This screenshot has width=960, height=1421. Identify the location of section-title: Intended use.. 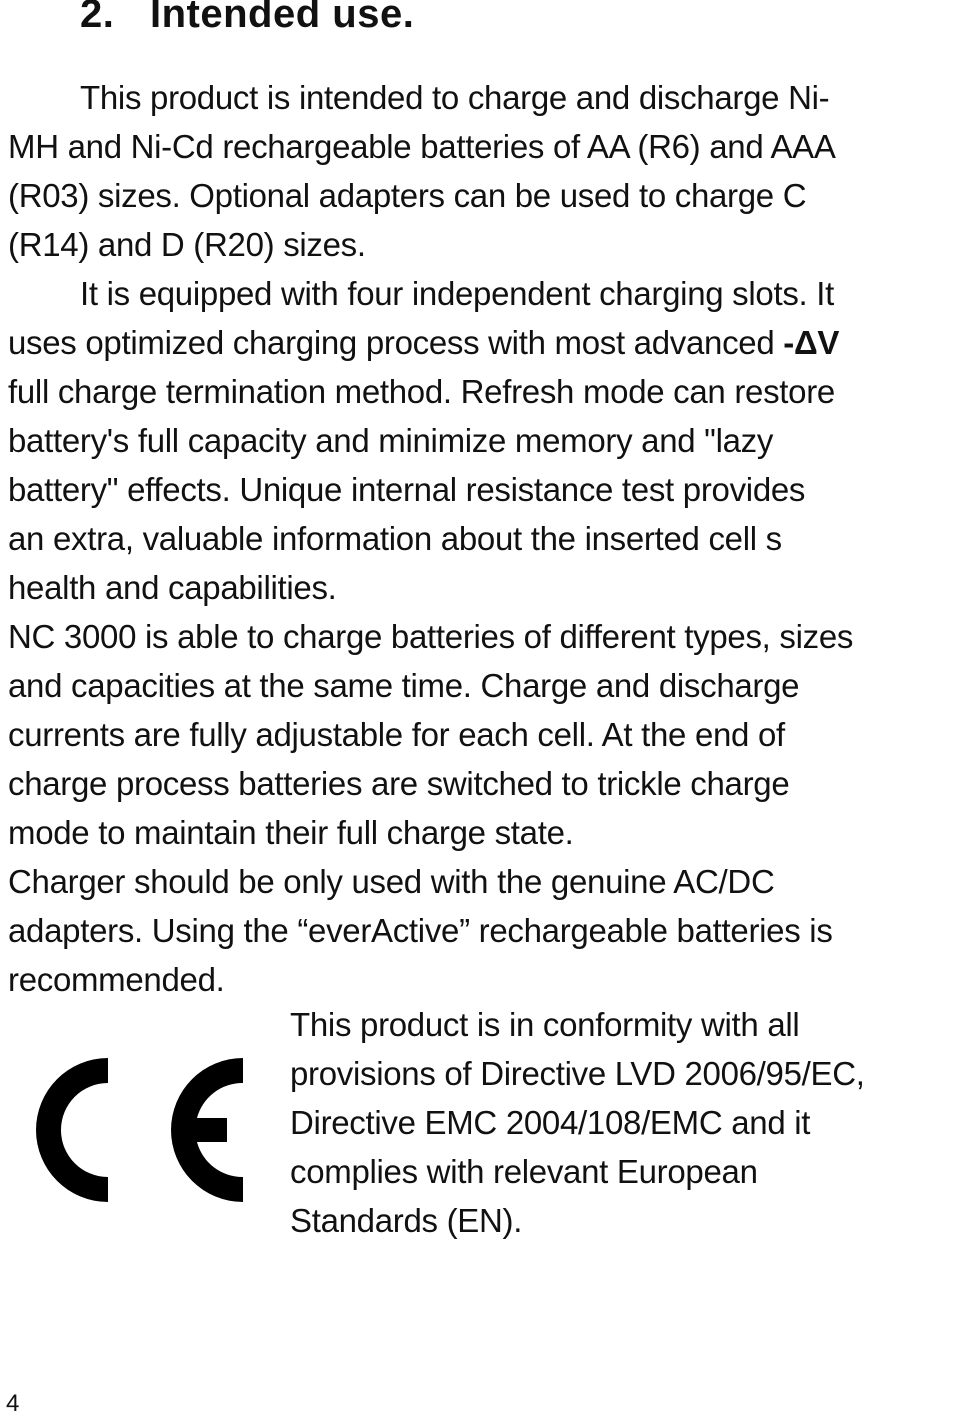
(282, 18).